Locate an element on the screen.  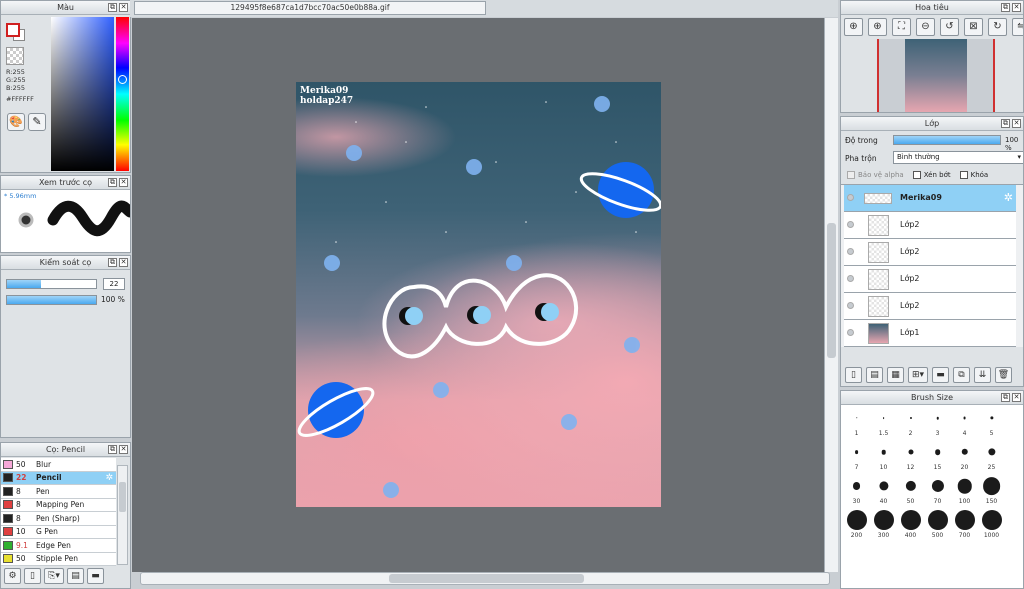
brush-properties-icon: ▤ is located at coordinates (75, 576).